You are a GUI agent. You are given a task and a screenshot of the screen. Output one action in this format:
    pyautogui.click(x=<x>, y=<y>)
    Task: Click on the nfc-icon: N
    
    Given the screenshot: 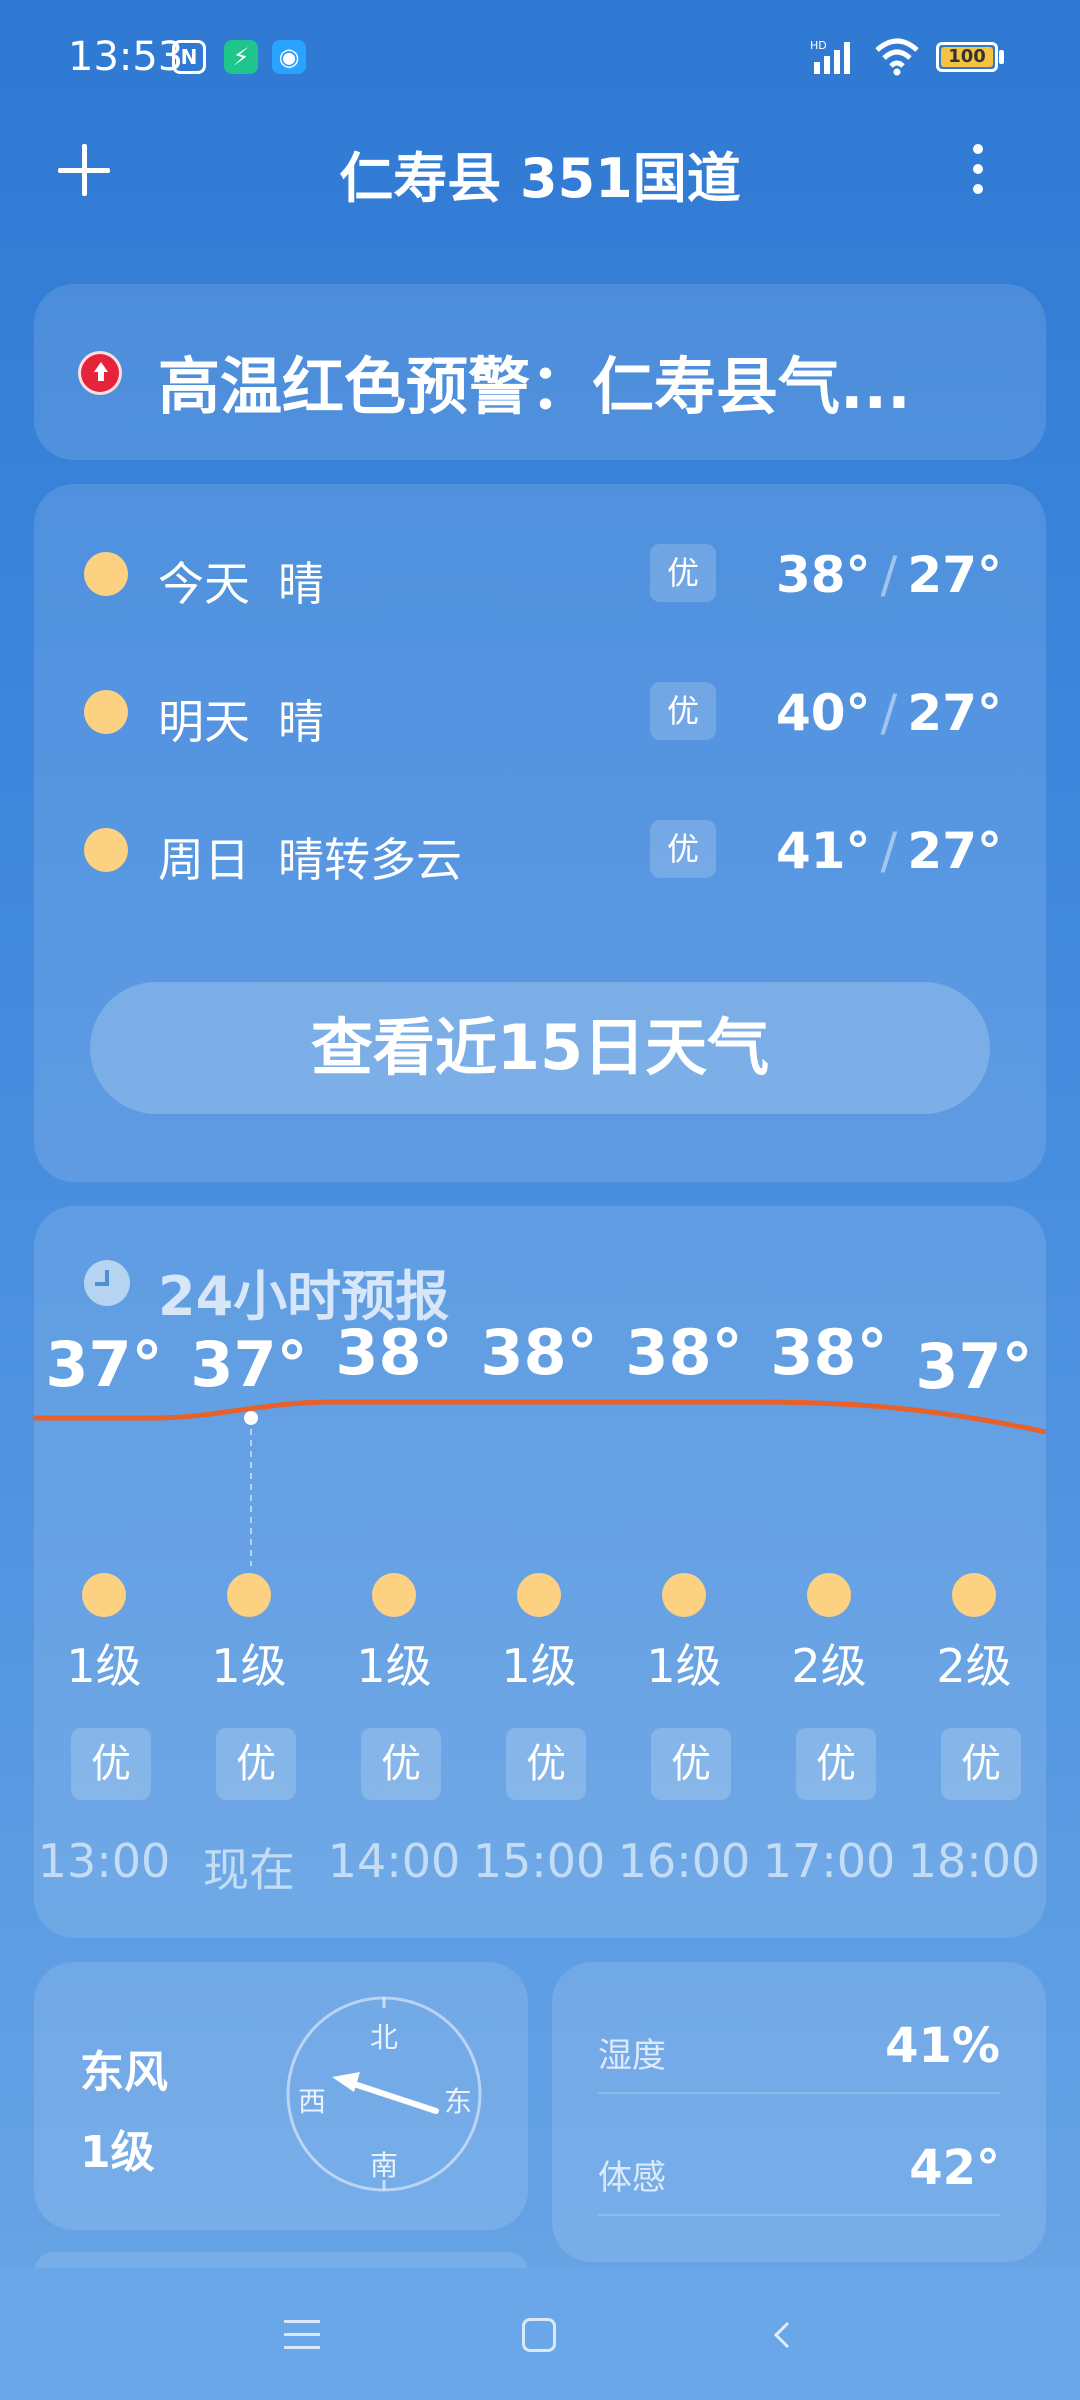 What is the action you would take?
    pyautogui.click(x=189, y=57)
    